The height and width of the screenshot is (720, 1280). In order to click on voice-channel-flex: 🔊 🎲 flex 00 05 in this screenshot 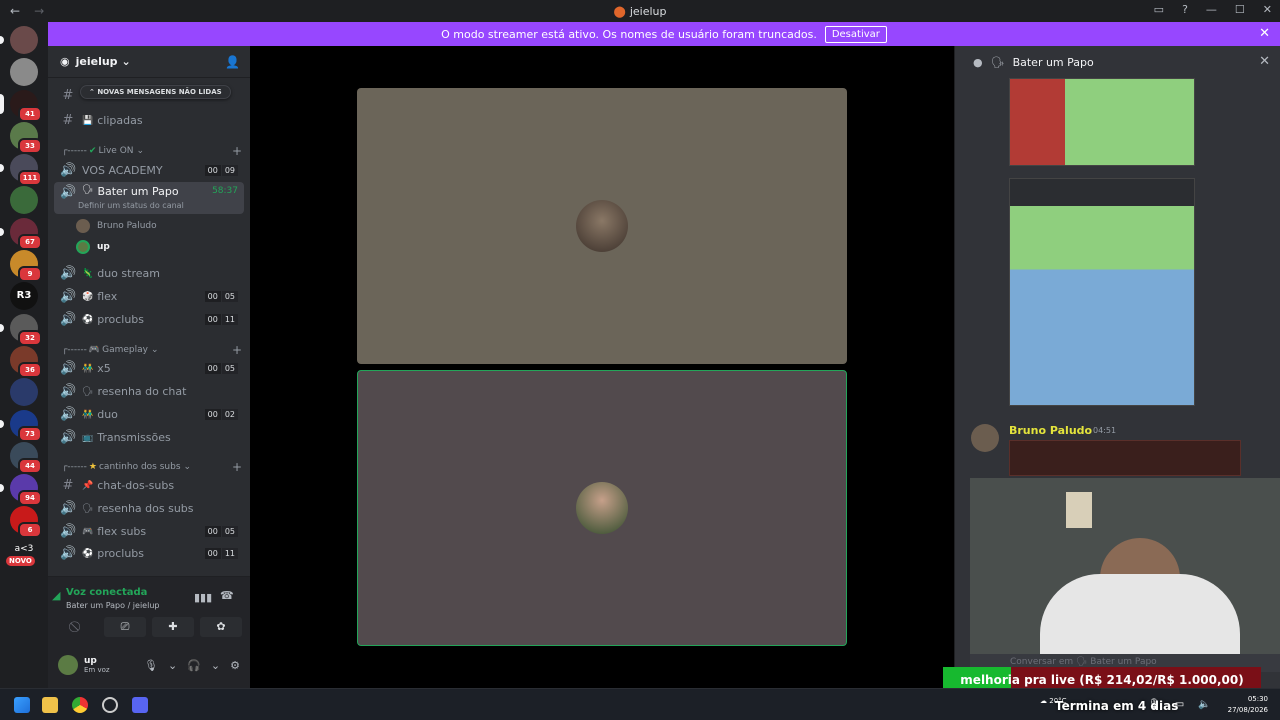, I will do `click(149, 296)`.